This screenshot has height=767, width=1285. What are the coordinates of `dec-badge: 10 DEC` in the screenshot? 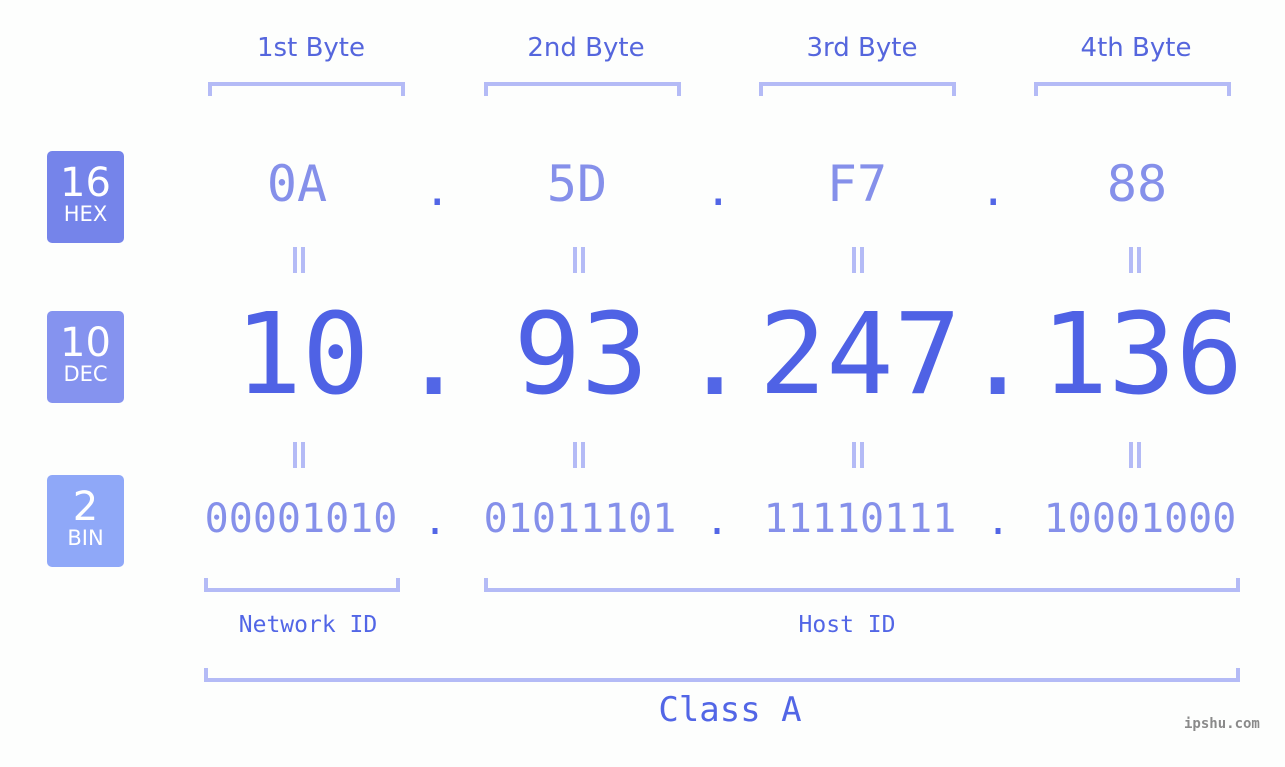 It's located at (85, 357).